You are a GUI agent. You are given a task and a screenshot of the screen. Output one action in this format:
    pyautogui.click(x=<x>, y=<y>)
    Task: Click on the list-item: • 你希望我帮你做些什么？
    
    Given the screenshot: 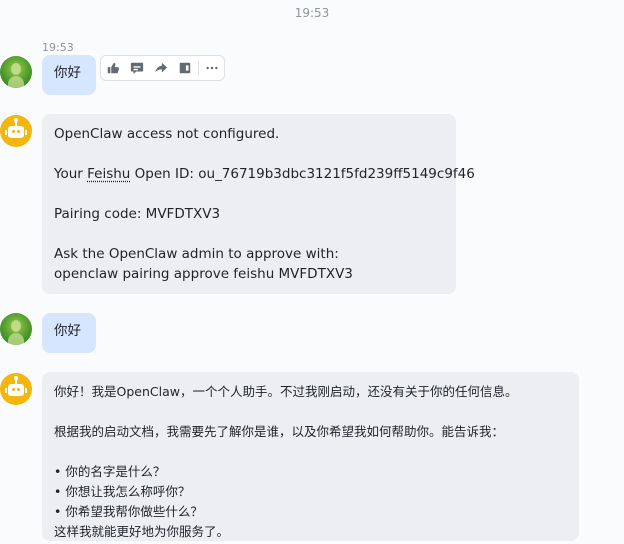 What is the action you would take?
    pyautogui.click(x=128, y=511)
    